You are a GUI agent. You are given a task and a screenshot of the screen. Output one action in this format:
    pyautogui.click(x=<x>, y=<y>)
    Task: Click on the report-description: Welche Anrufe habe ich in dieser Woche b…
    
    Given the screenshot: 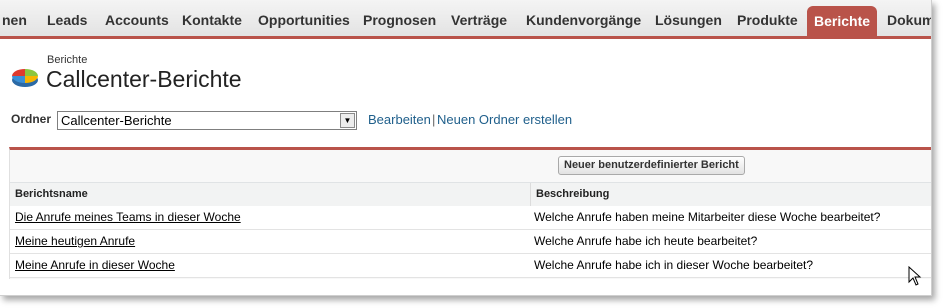 What is the action you would take?
    pyautogui.click(x=674, y=265)
    